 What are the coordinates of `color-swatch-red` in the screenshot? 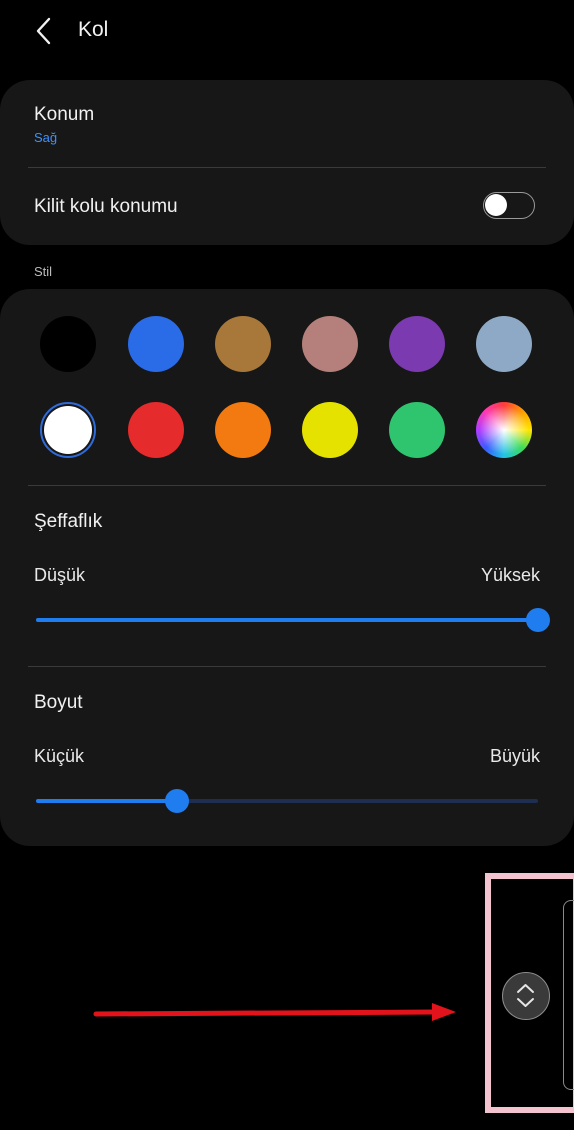 It's located at (156, 430).